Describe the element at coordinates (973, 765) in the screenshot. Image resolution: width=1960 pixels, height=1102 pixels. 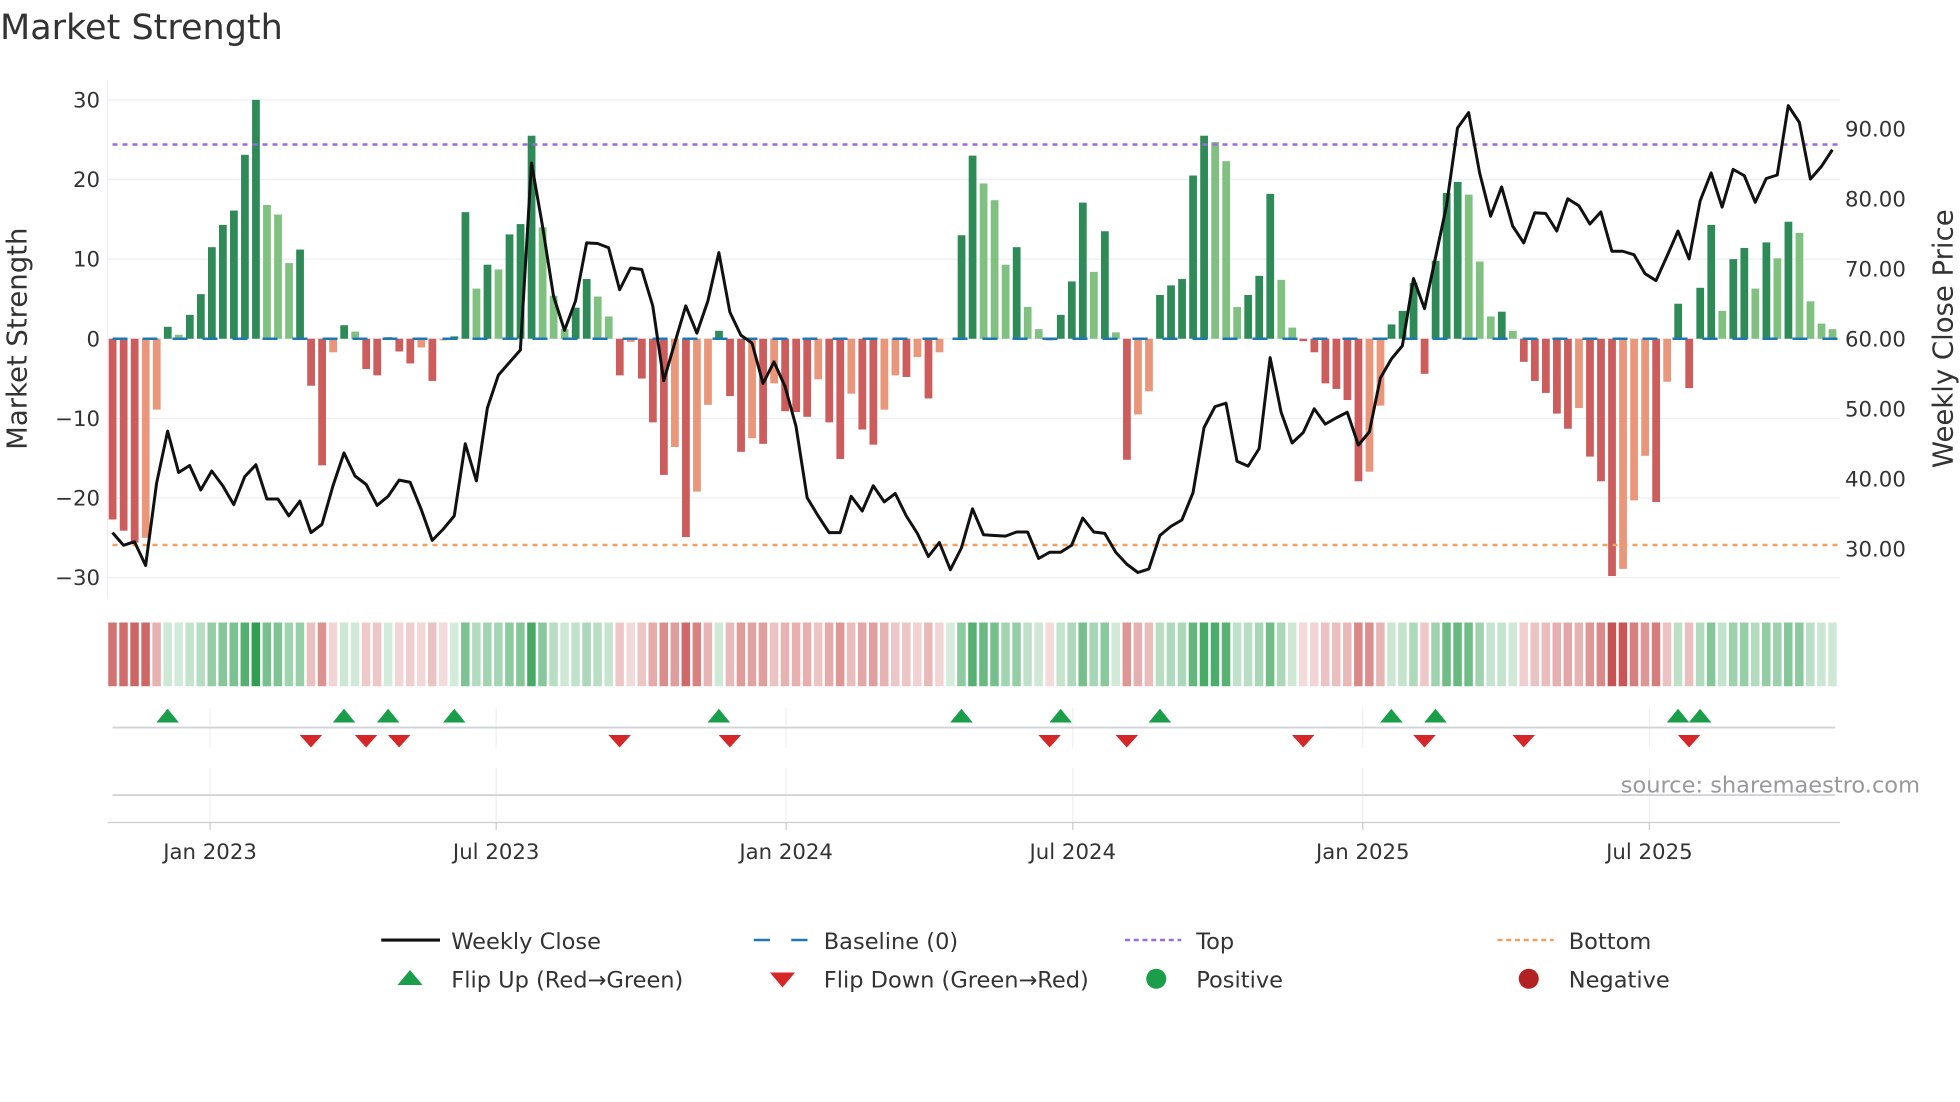
I see `flip-markers-panel` at that location.